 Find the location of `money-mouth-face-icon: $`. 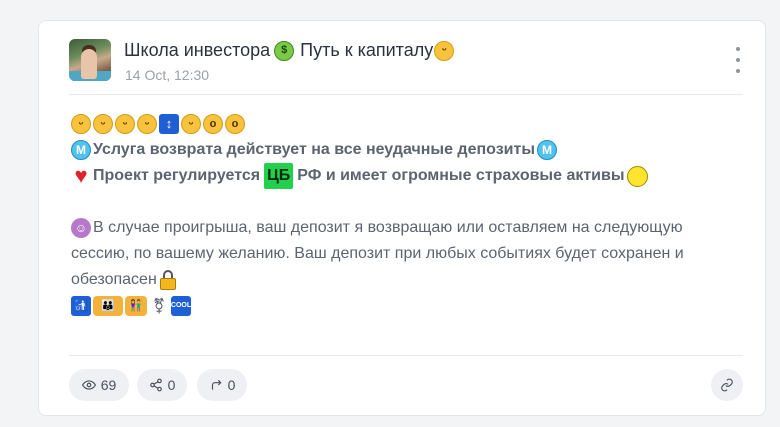

money-mouth-face-icon: $ is located at coordinates (284, 50).